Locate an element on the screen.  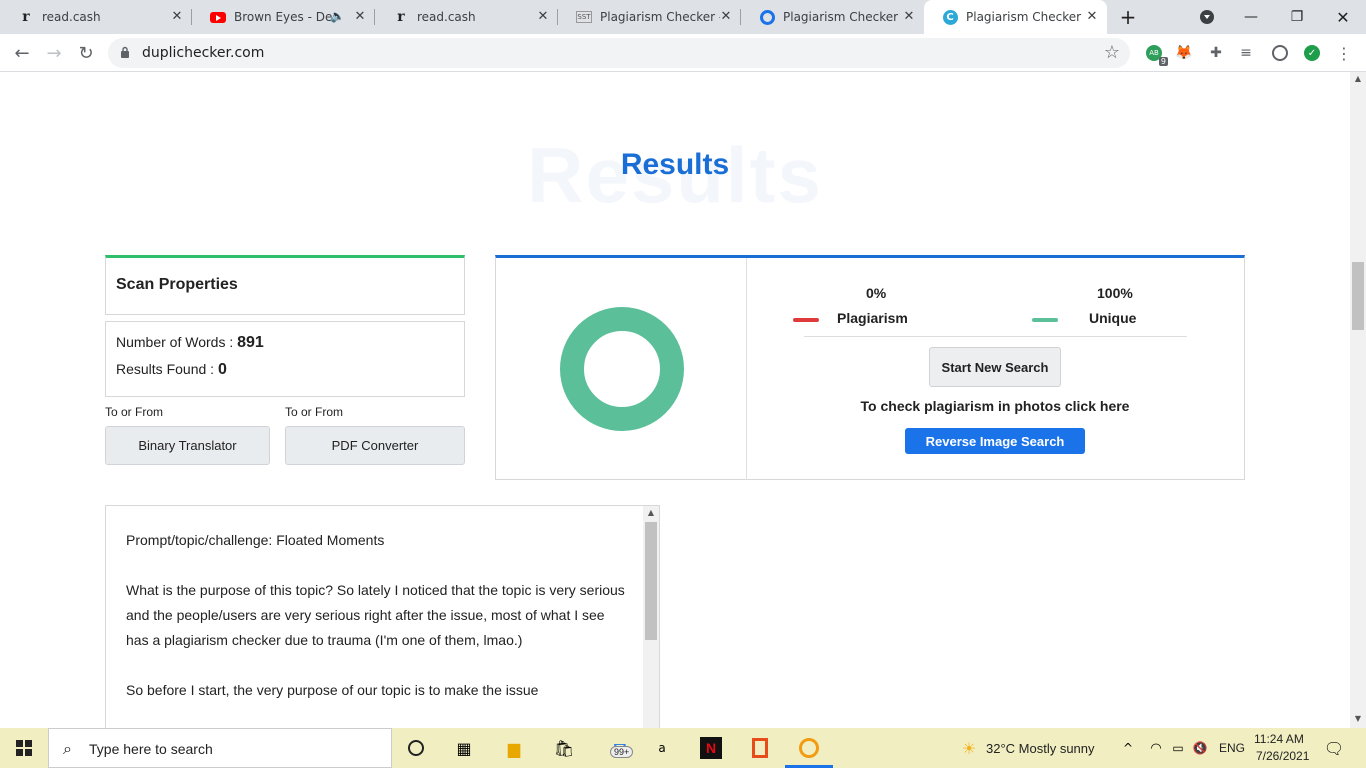
address-bar: duplichecker.com ☆ is located at coordinates (619, 53).